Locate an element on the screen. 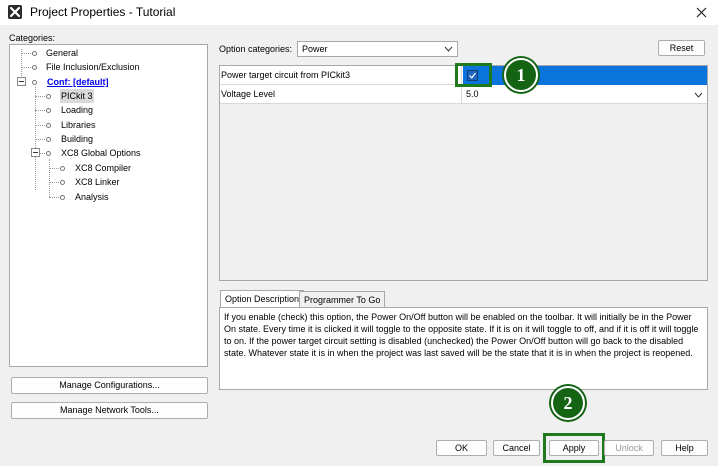  app-logo-icon is located at coordinates (15, 12).